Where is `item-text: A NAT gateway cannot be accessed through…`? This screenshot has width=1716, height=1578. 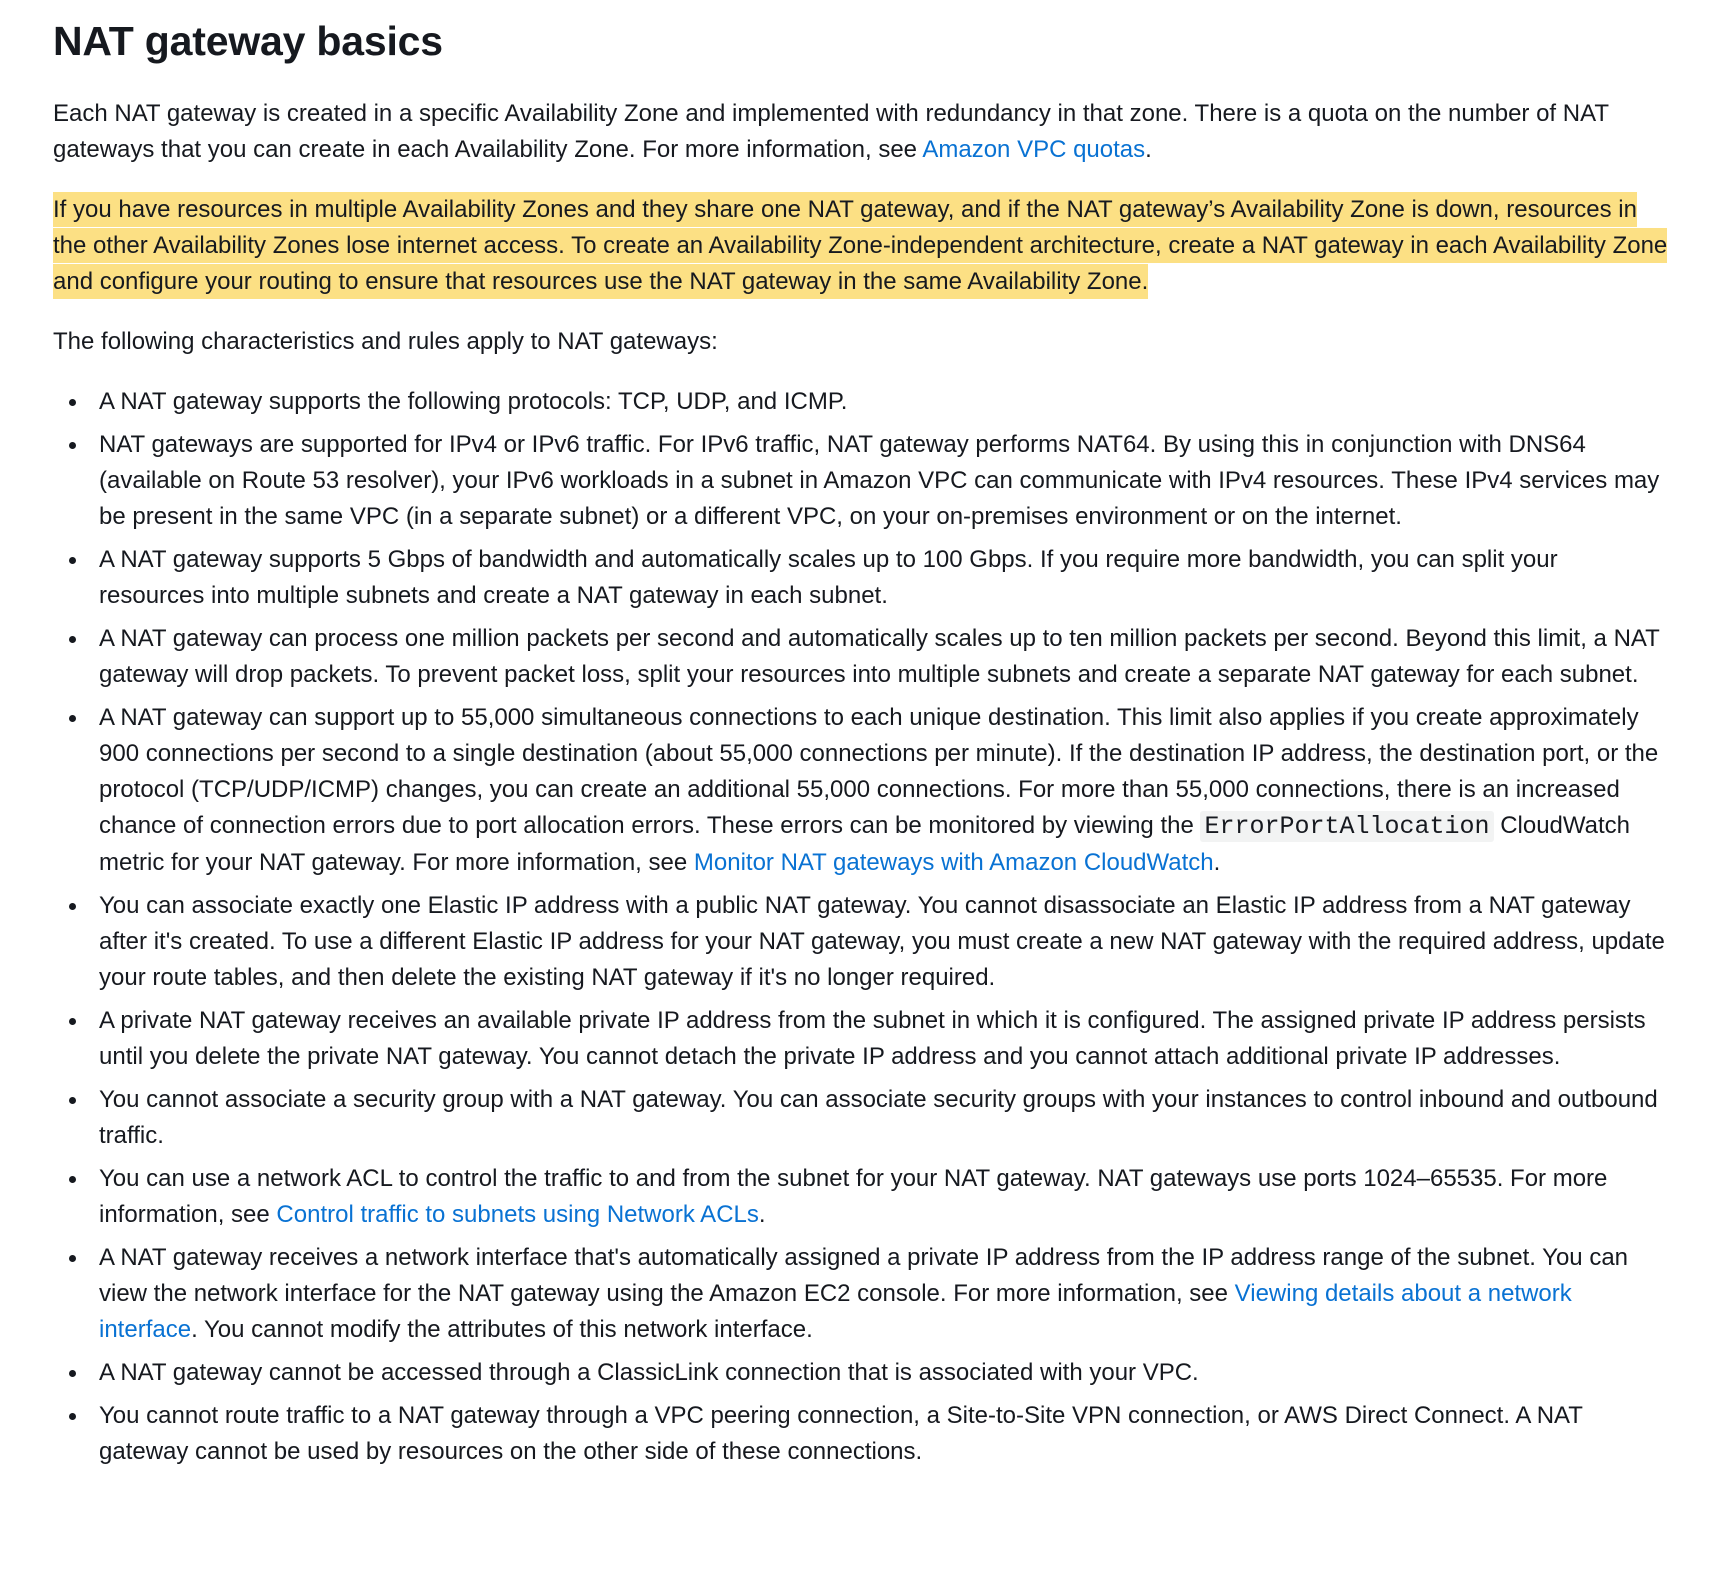
item-text: A NAT gateway cannot be accessed through… is located at coordinates (649, 1373).